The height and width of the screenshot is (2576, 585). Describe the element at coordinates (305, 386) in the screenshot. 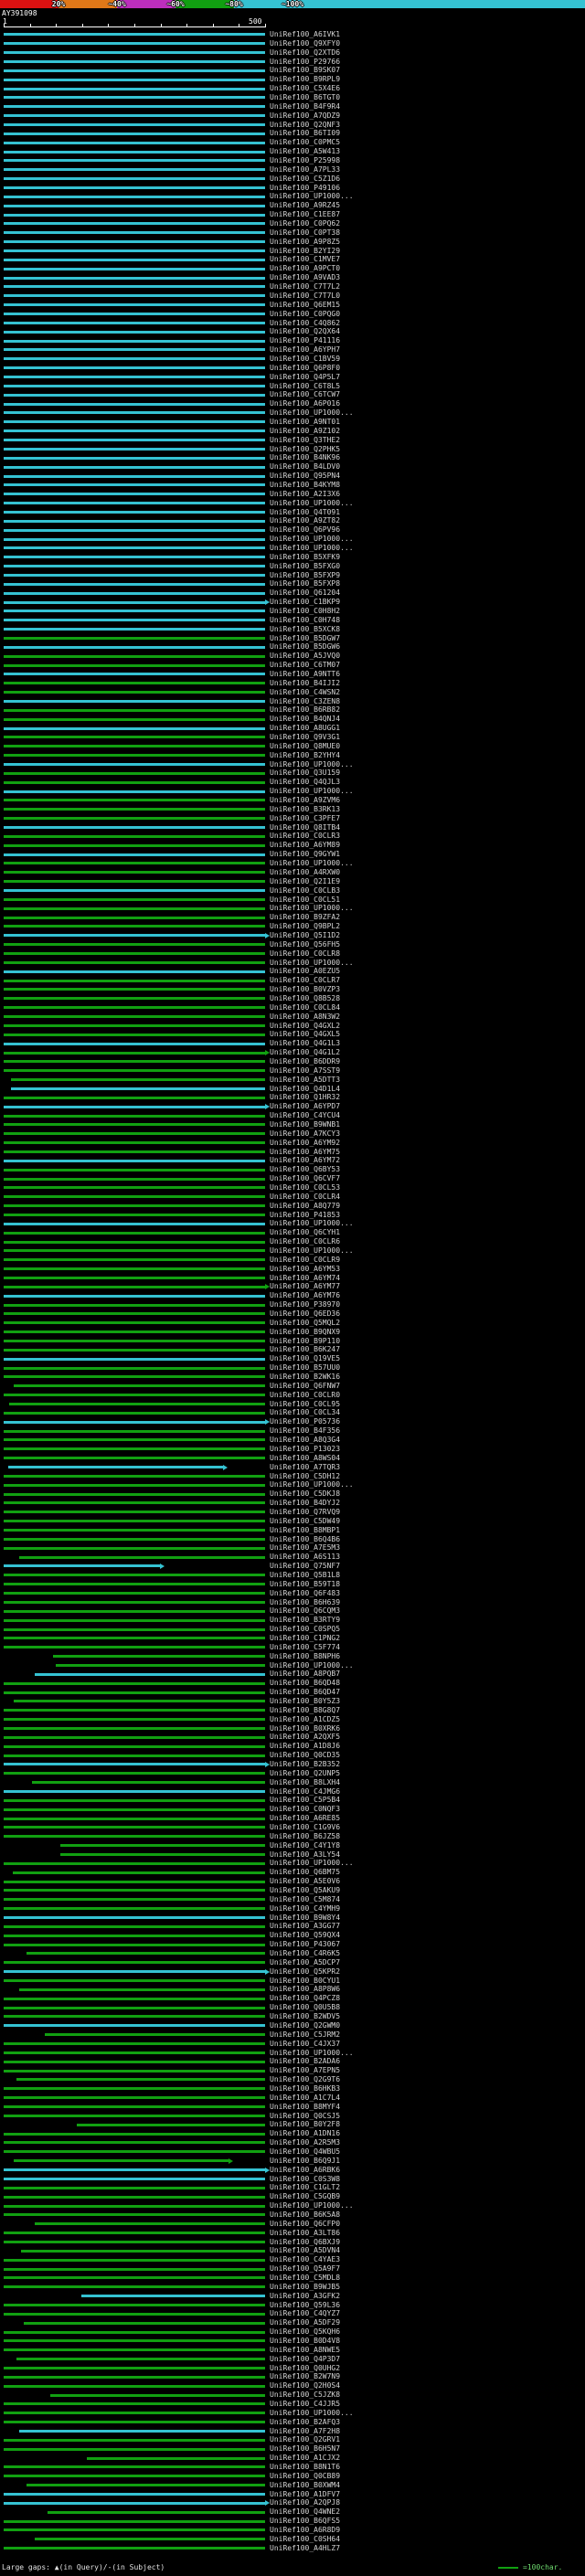

I see `hit-id-link: UniRef100_C6T8L5` at that location.